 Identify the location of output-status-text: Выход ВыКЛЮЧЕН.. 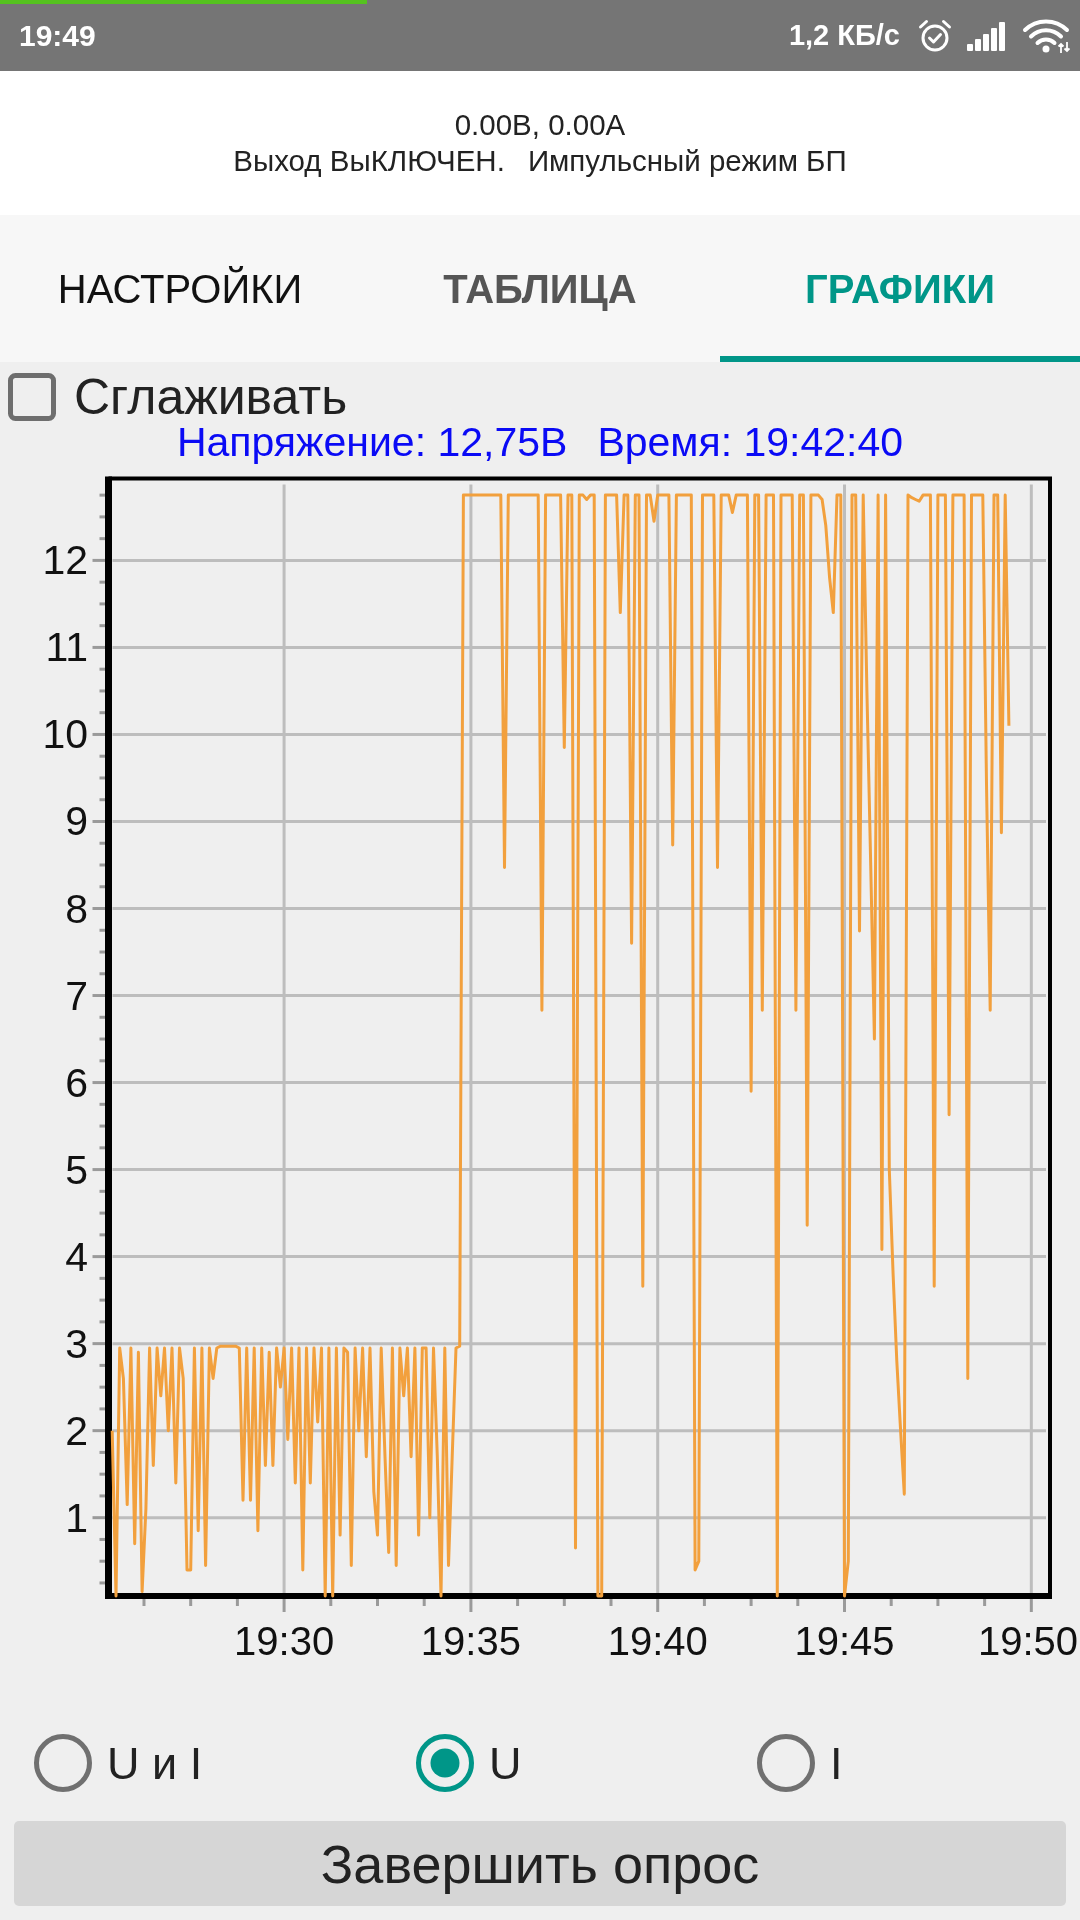
(369, 161).